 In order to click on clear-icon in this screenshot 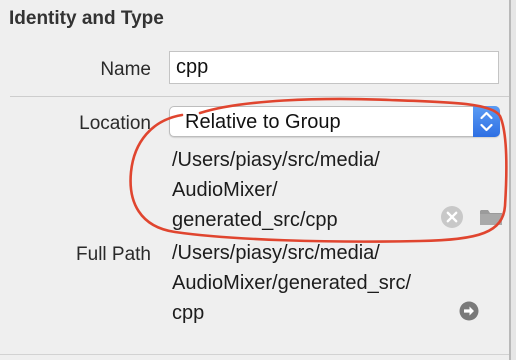, I will do `click(452, 217)`.